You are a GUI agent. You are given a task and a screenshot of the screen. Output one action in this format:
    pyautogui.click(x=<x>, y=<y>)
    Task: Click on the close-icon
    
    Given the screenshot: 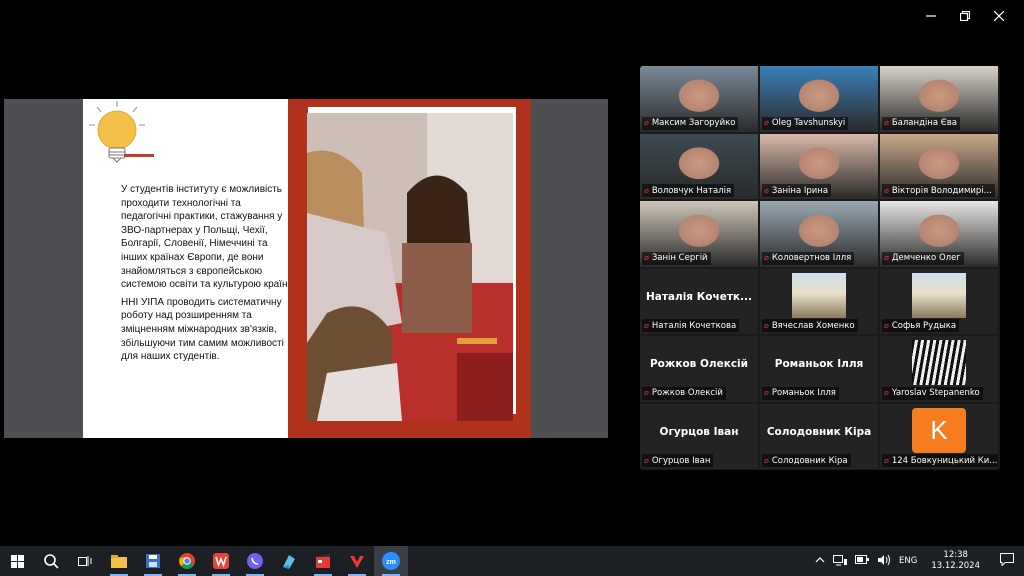 What is the action you would take?
    pyautogui.click(x=999, y=16)
    